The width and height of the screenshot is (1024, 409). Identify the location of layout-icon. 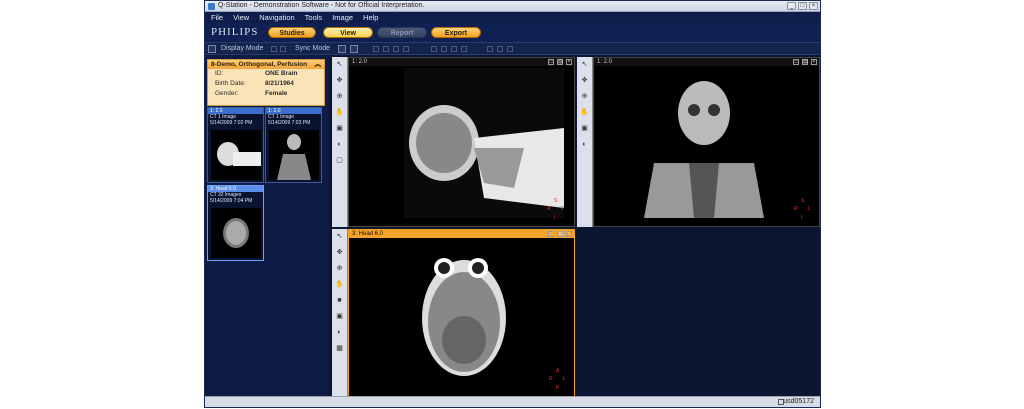
(212, 49).